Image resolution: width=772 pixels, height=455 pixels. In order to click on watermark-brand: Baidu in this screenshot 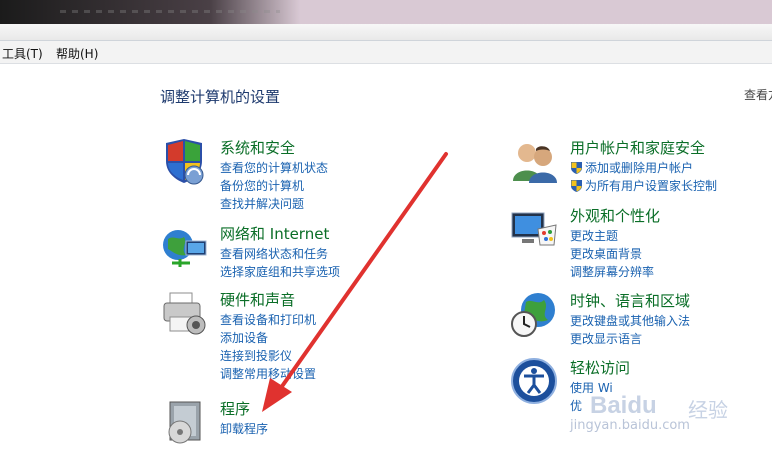, I will do `click(623, 405)`.